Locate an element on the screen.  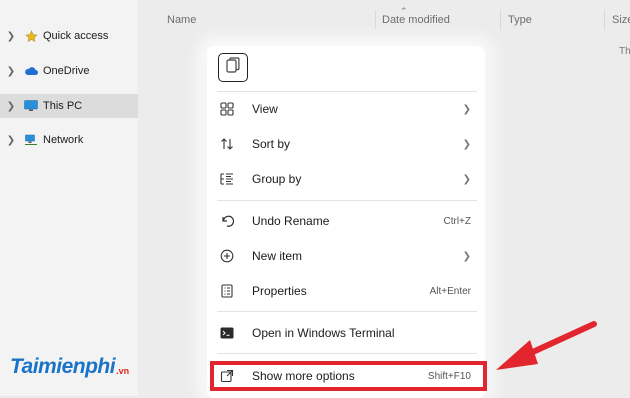
menu-item-label: Group by is located at coordinates (277, 179).